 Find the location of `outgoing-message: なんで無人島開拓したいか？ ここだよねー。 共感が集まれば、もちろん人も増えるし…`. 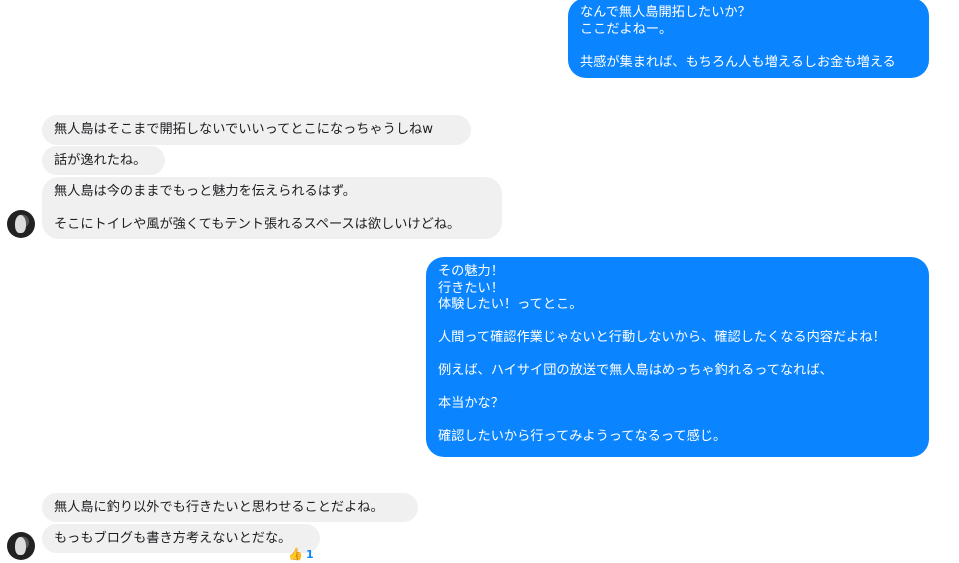

outgoing-message: なんで無人島開拓したいか？ ここだよねー。 共感が集まれば、もちろん人も増えるし… is located at coordinates (748, 39).